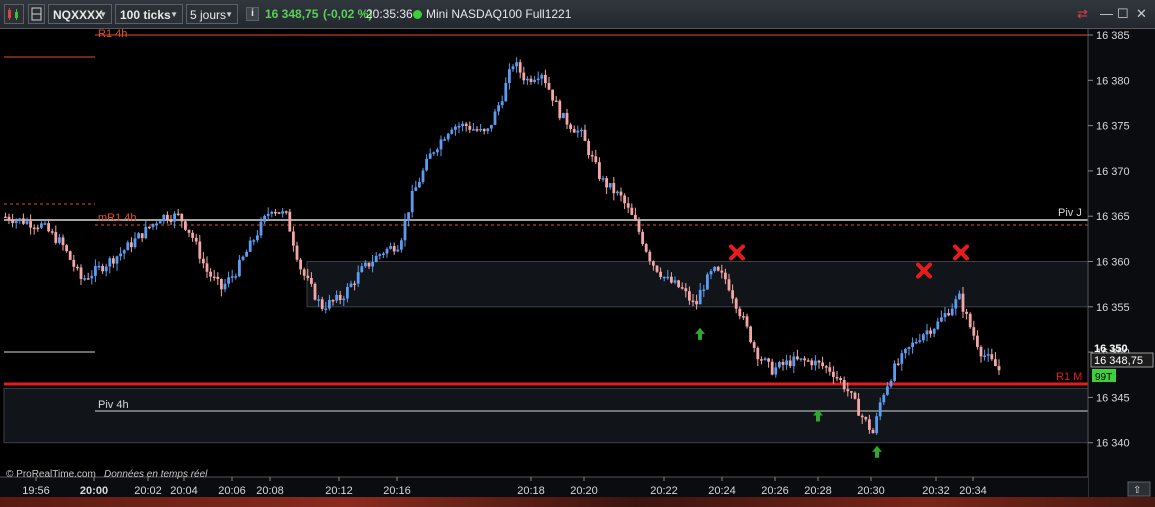  Describe the element at coordinates (36, 14) in the screenshot. I see `settings-button` at that location.